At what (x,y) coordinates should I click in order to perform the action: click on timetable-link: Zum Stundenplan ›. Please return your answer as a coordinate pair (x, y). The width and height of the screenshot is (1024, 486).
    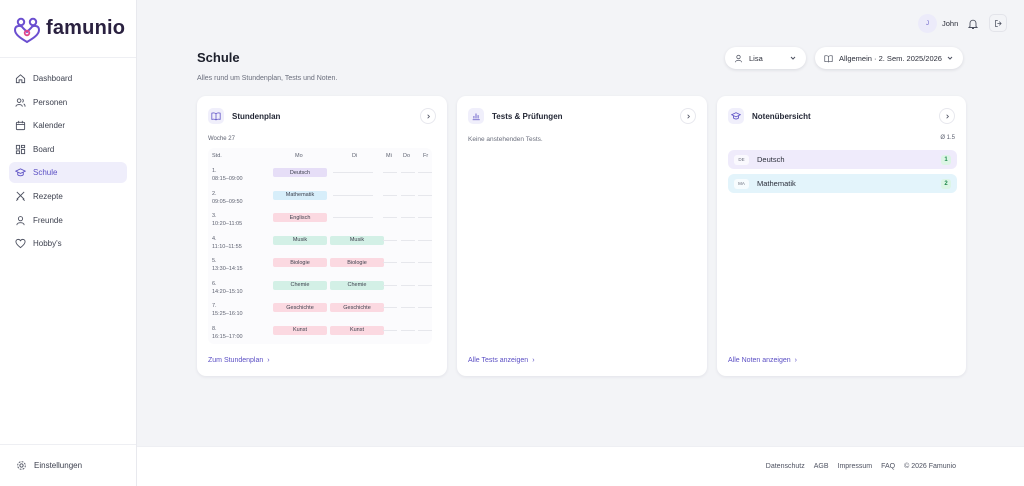
    Looking at the image, I should click on (239, 360).